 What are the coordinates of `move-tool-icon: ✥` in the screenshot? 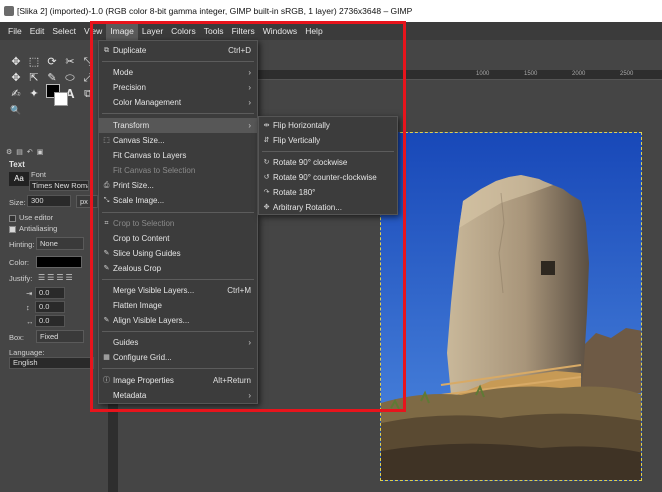 It's located at (16, 62).